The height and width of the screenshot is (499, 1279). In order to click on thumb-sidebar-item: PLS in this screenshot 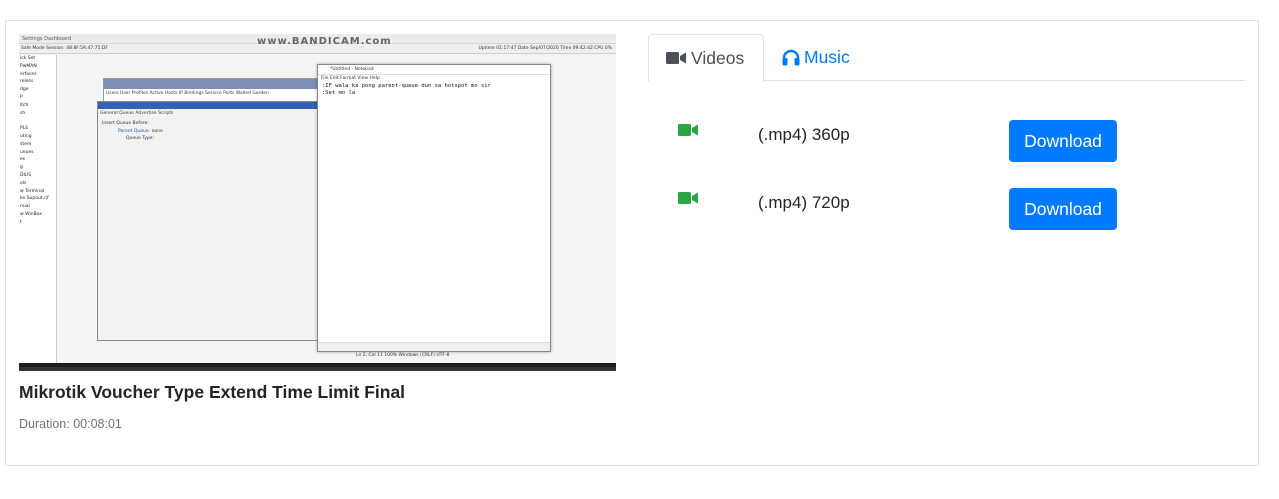, I will do `click(24, 129)`.